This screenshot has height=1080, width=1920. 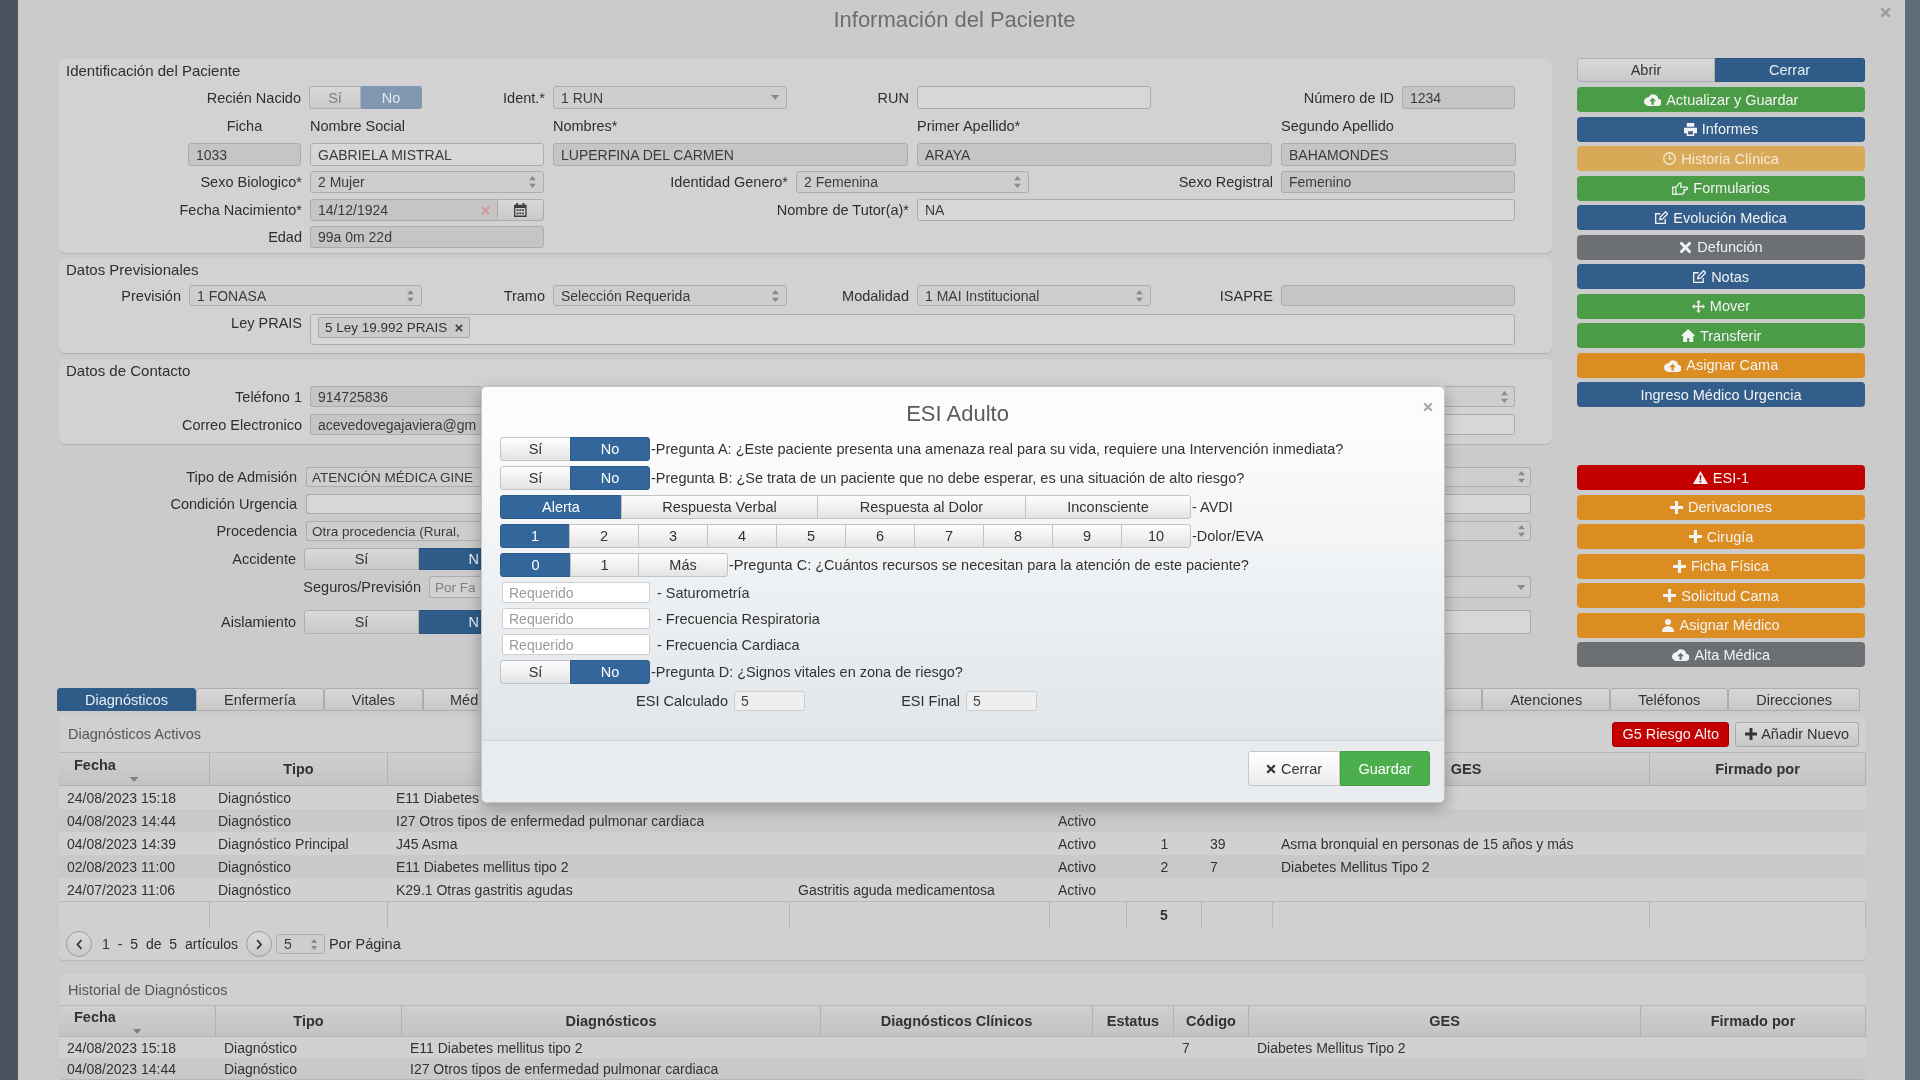 What do you see at coordinates (305, 295) in the screenshot?
I see `select-field: 1 FONASA` at bounding box center [305, 295].